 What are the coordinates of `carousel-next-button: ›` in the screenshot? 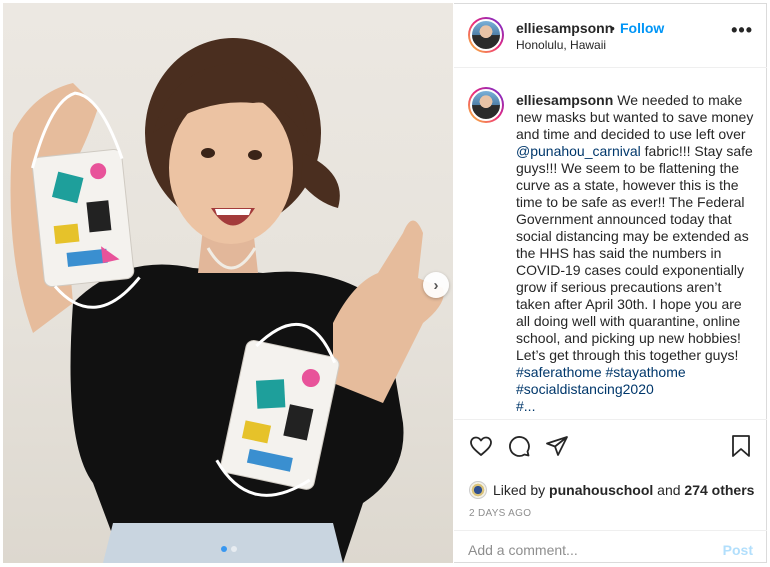 It's located at (436, 285).